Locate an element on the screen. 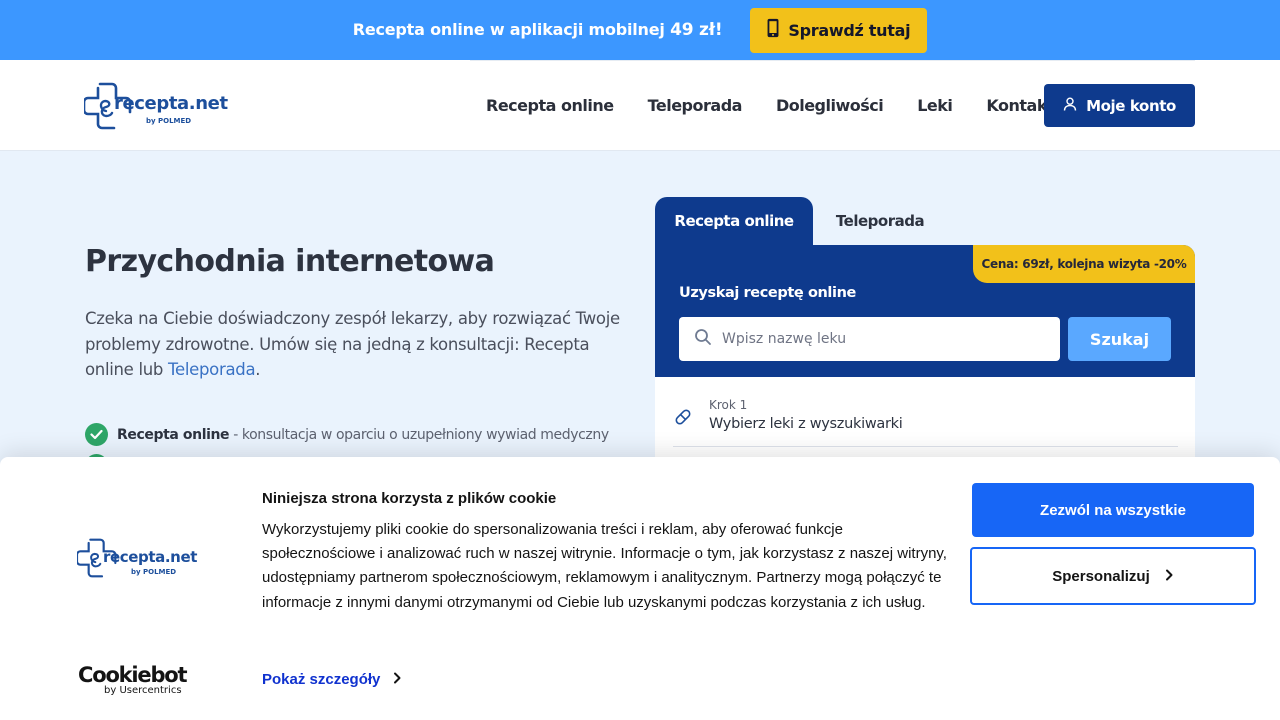  widget-heading: Uzyskaj receptę online is located at coordinates (767, 293).